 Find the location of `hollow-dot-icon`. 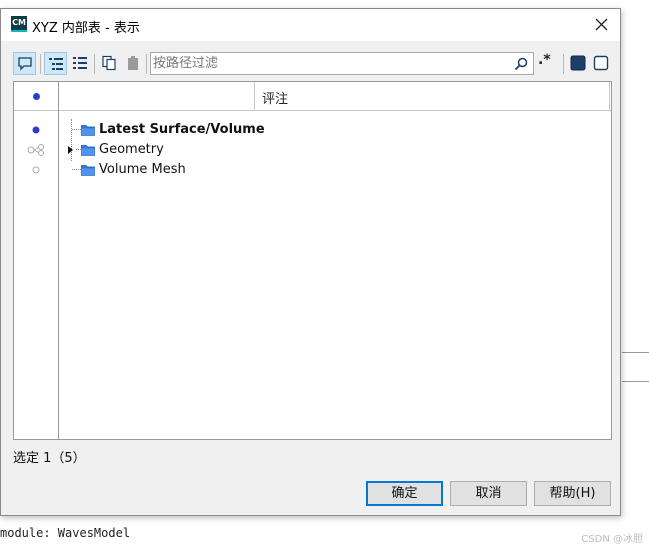

hollow-dot-icon is located at coordinates (36, 170).